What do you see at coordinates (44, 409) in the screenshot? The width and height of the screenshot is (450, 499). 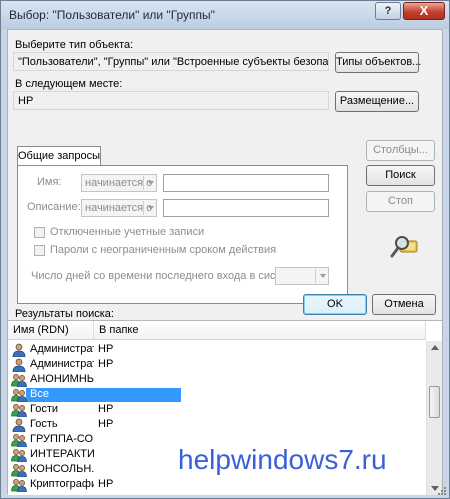 I see `row-name: Гости` at bounding box center [44, 409].